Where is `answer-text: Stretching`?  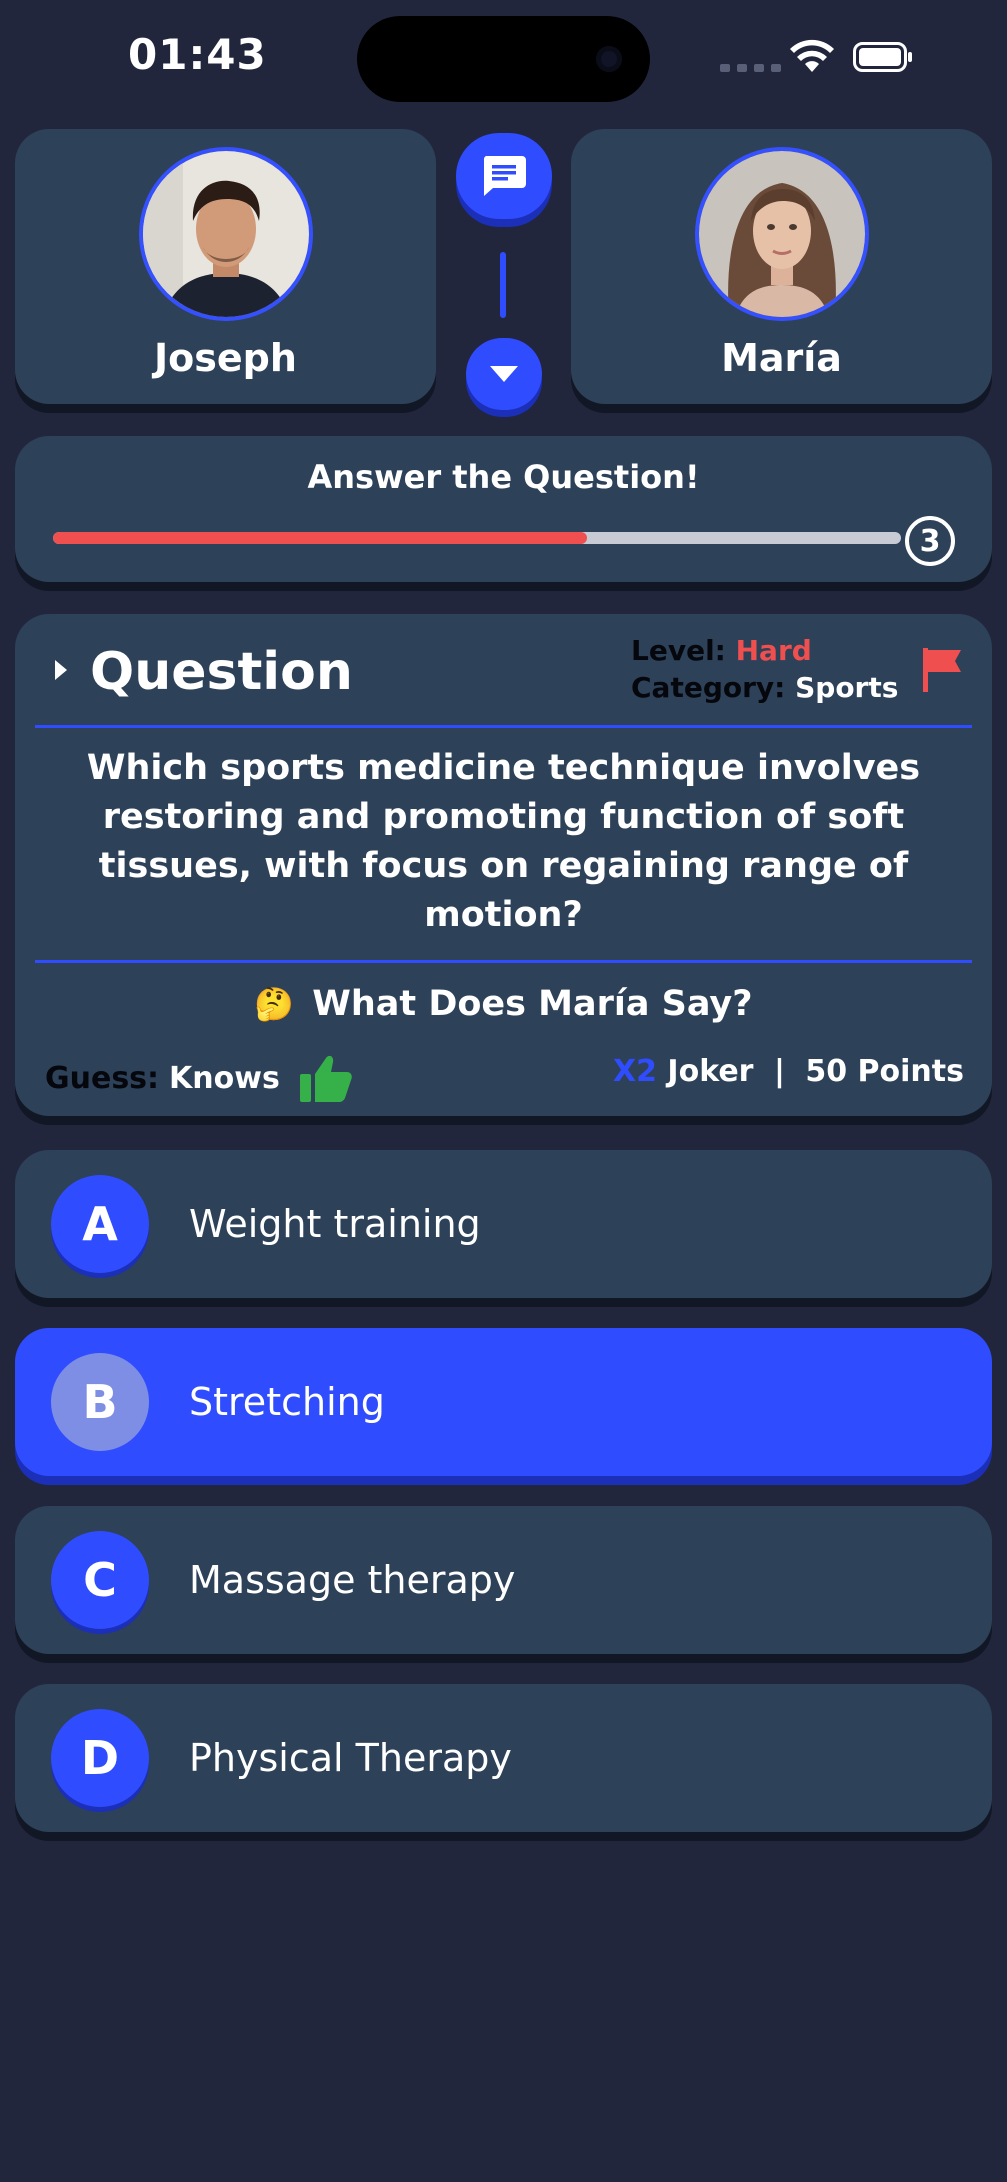
answer-text: Stretching is located at coordinates (287, 1402).